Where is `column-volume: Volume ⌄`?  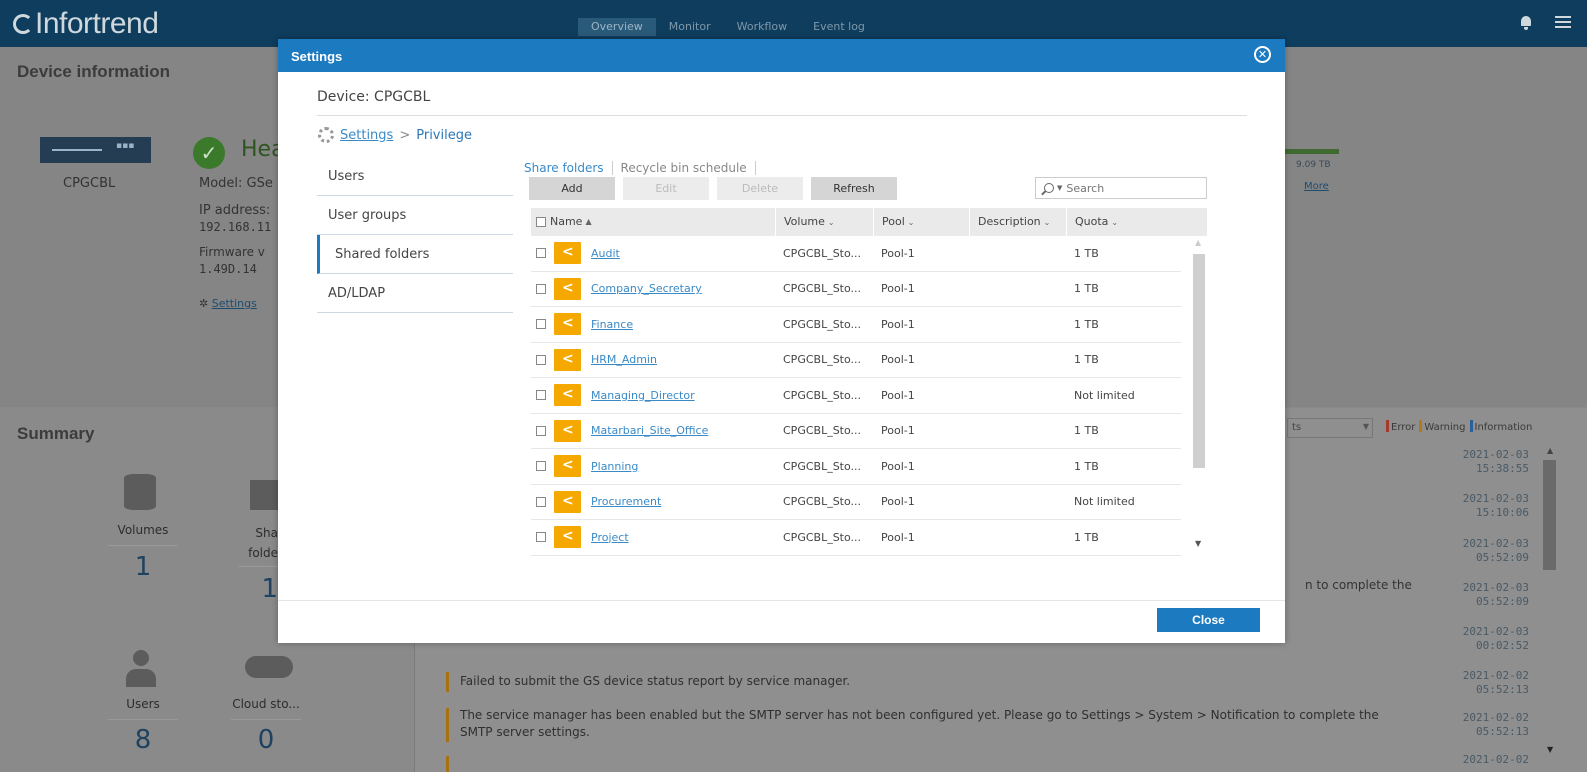
column-volume: Volume ⌄ is located at coordinates (824, 222).